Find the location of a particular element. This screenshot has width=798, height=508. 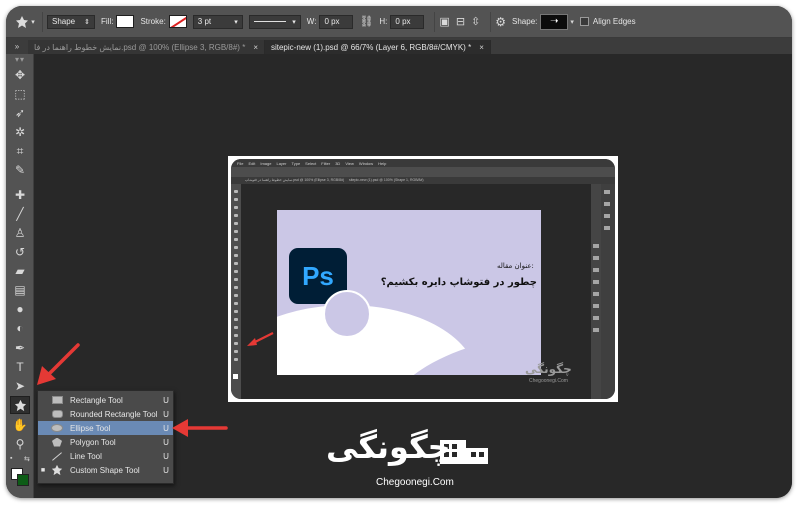

flyout-item-label: Ellipse Tool is located at coordinates (90, 428).